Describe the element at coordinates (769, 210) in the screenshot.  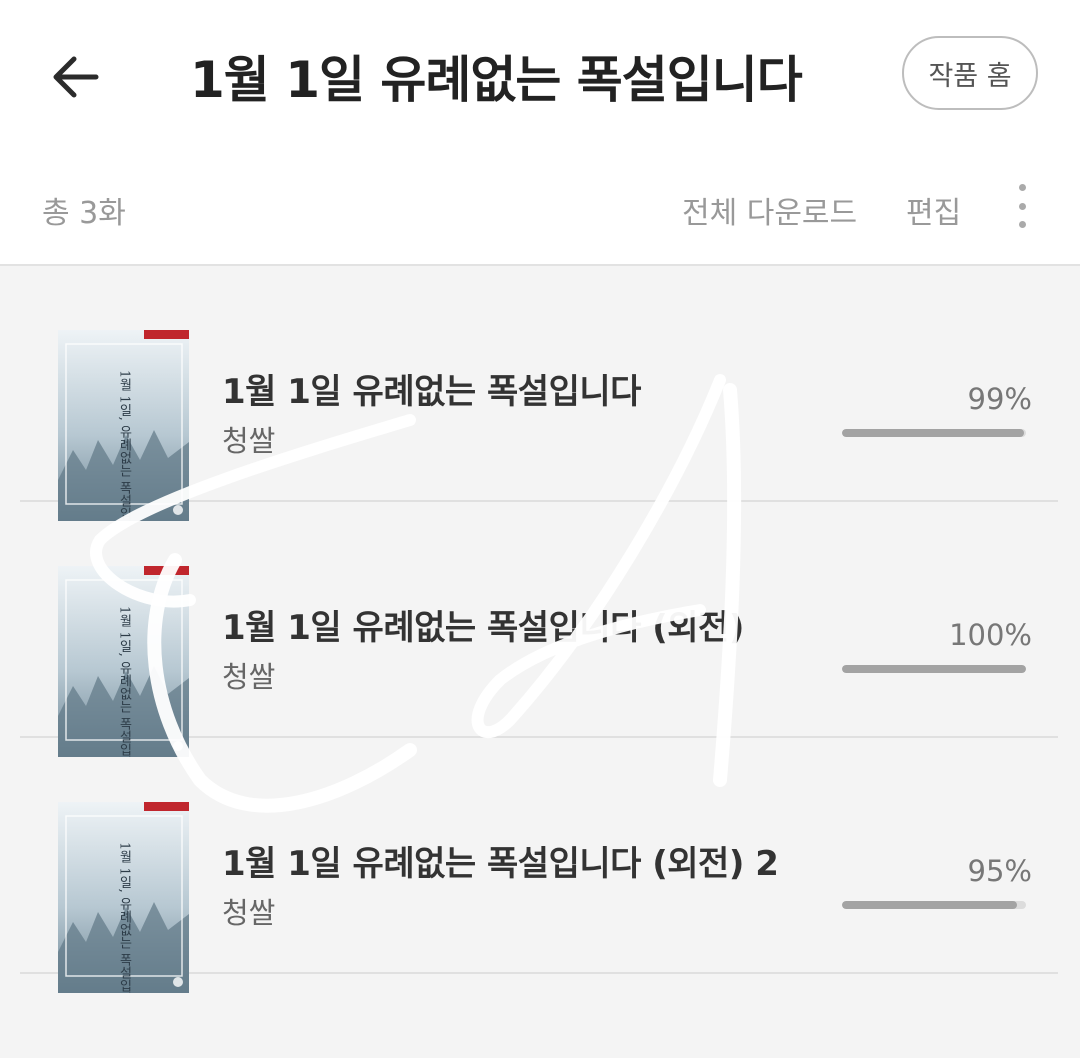
I see `download-all-button: 전체 다운로드` at that location.